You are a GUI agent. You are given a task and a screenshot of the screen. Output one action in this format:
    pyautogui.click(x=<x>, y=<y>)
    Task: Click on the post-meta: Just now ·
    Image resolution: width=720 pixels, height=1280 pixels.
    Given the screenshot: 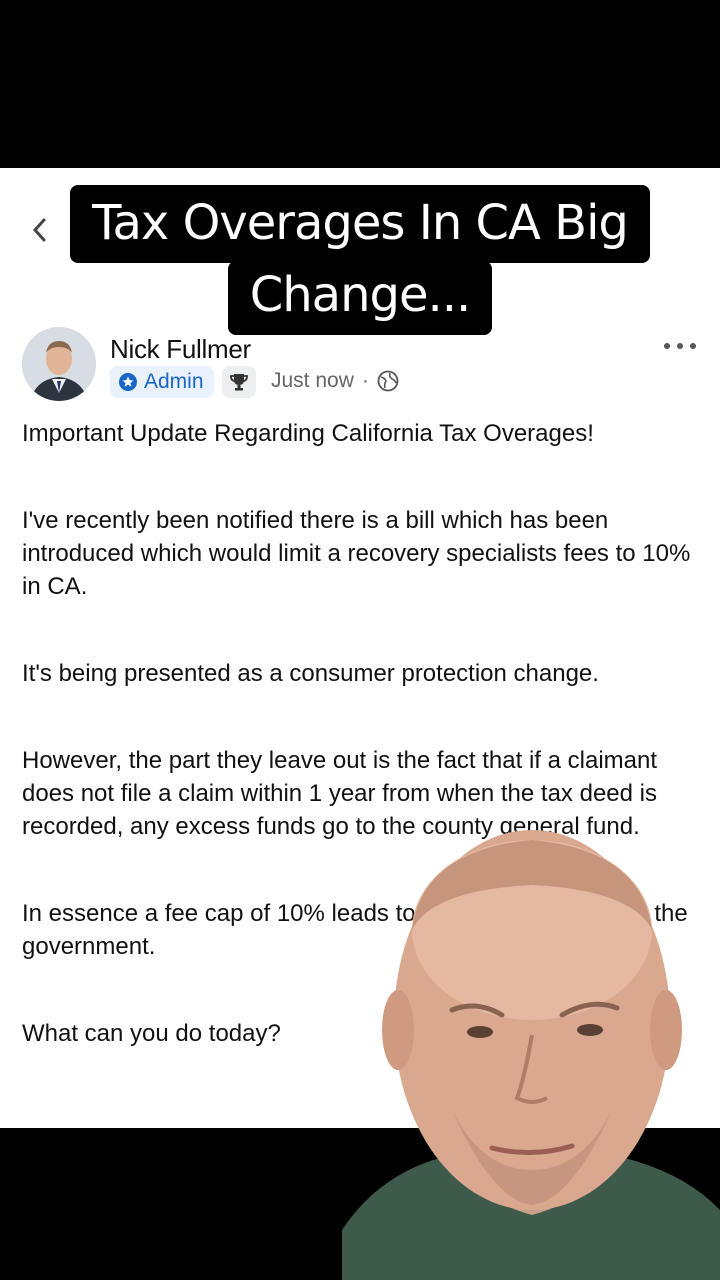 What is the action you would take?
    pyautogui.click(x=335, y=381)
    